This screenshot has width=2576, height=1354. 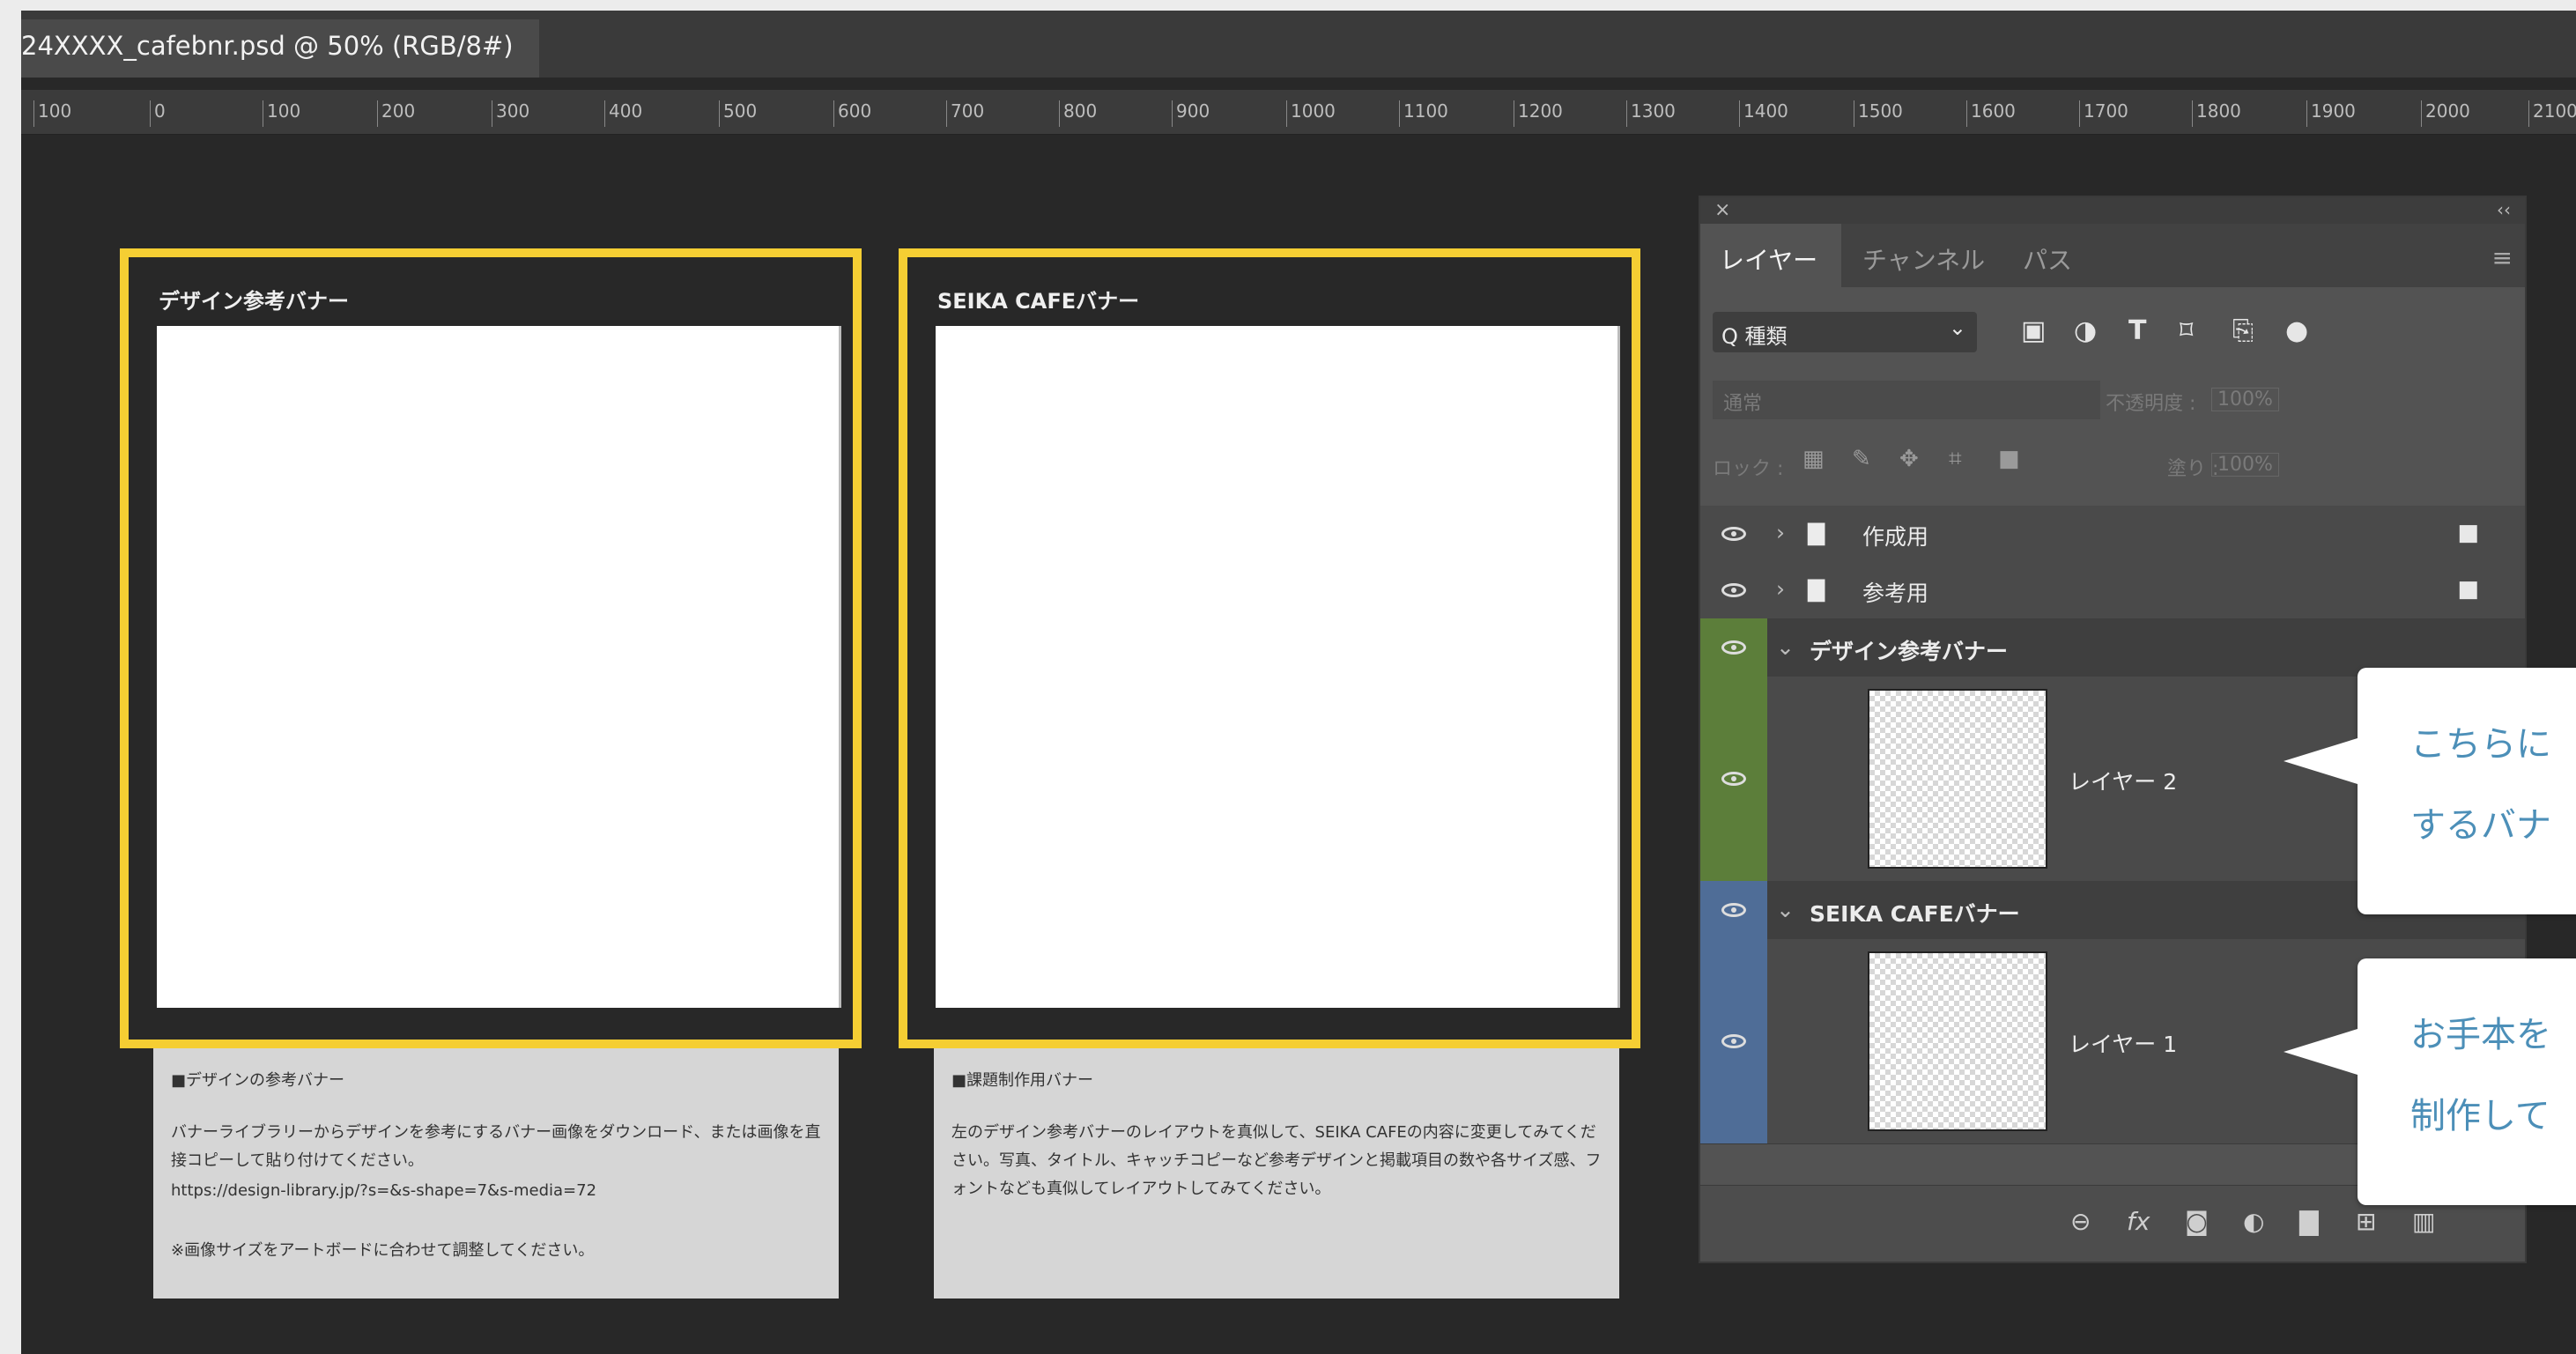 What do you see at coordinates (2086, 331) in the screenshot?
I see `adjustment-filter-icon: ◑` at bounding box center [2086, 331].